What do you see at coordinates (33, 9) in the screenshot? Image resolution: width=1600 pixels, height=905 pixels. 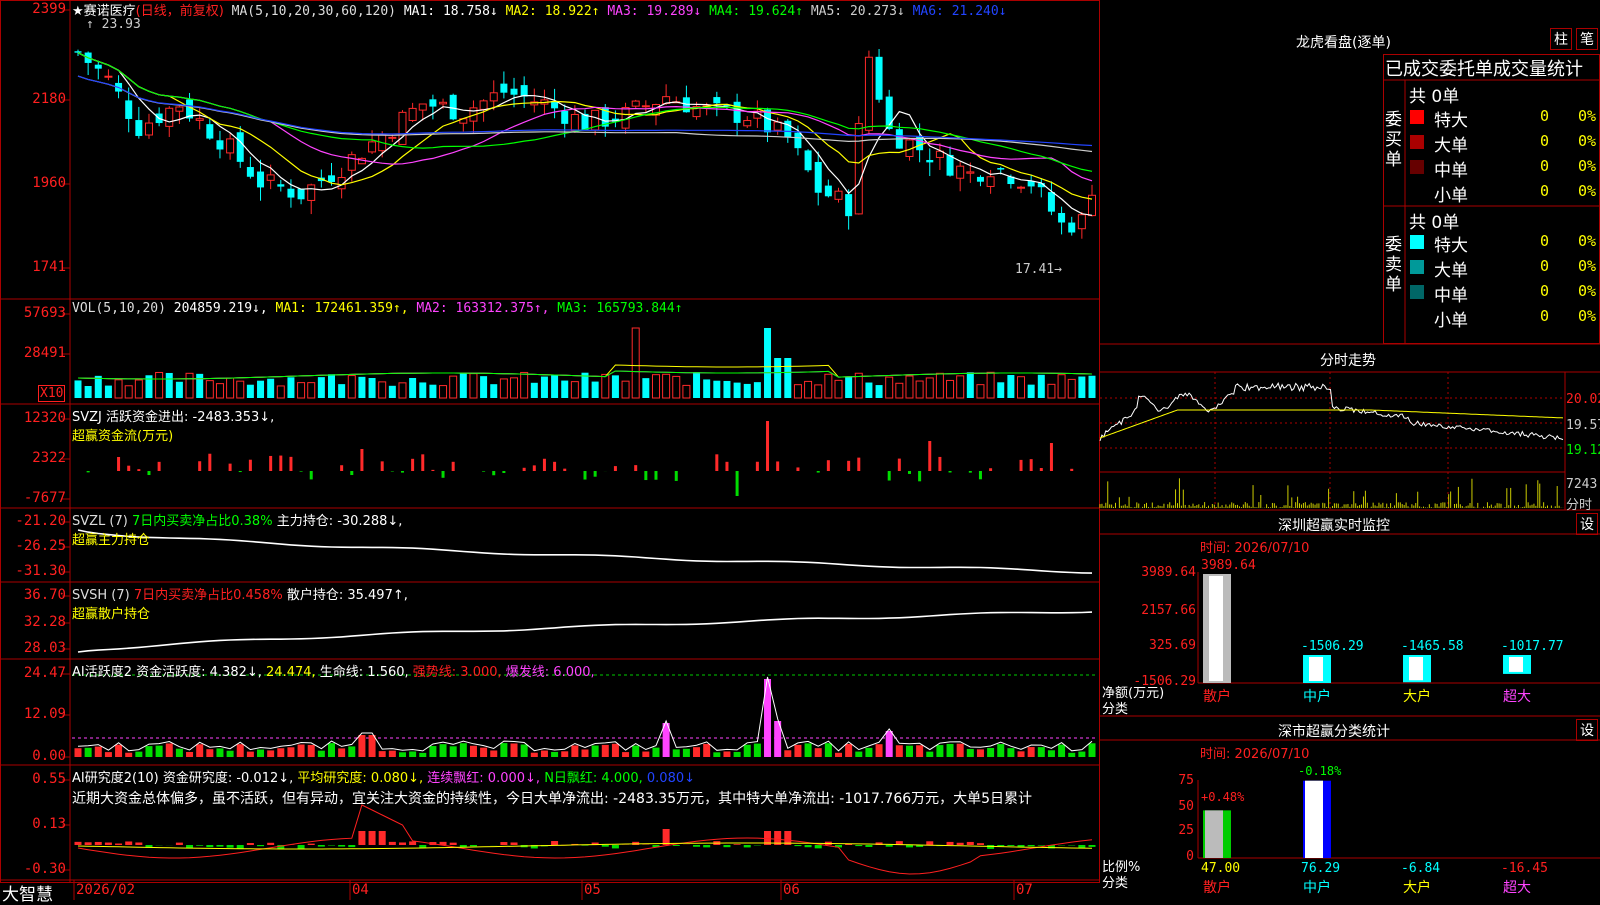 I see `axis-label: 2399` at bounding box center [33, 9].